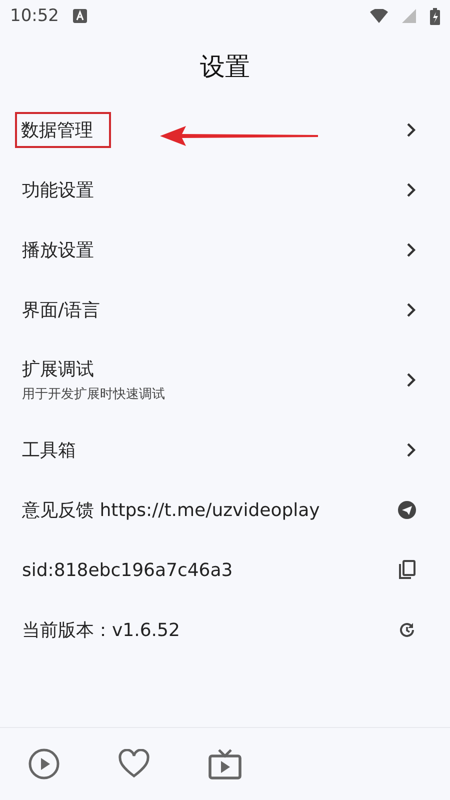 The image size is (450, 800). What do you see at coordinates (225, 310) in the screenshot?
I see `settings-row: 界面/语言` at bounding box center [225, 310].